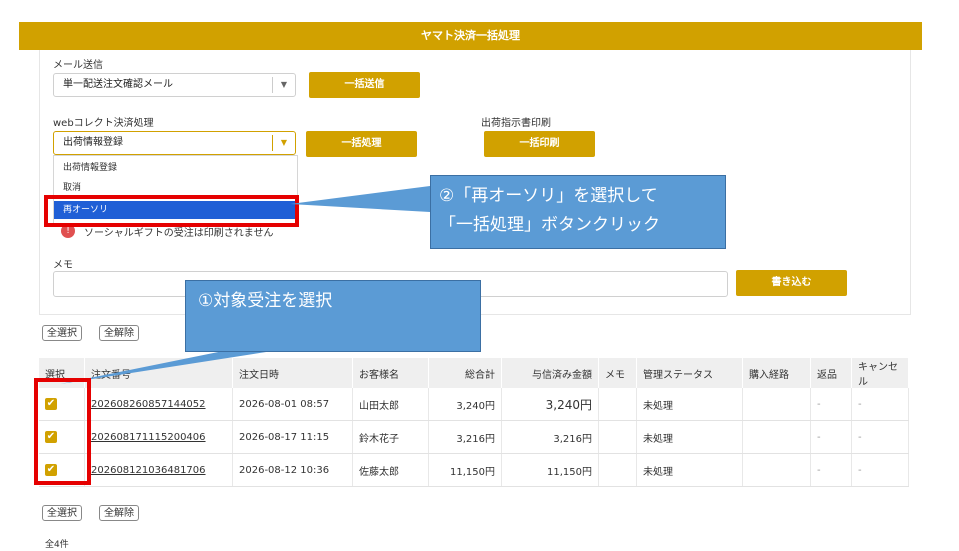 This screenshot has width=959, height=551. Describe the element at coordinates (361, 144) in the screenshot. I see `bulk-process-button: 一括処理` at that location.